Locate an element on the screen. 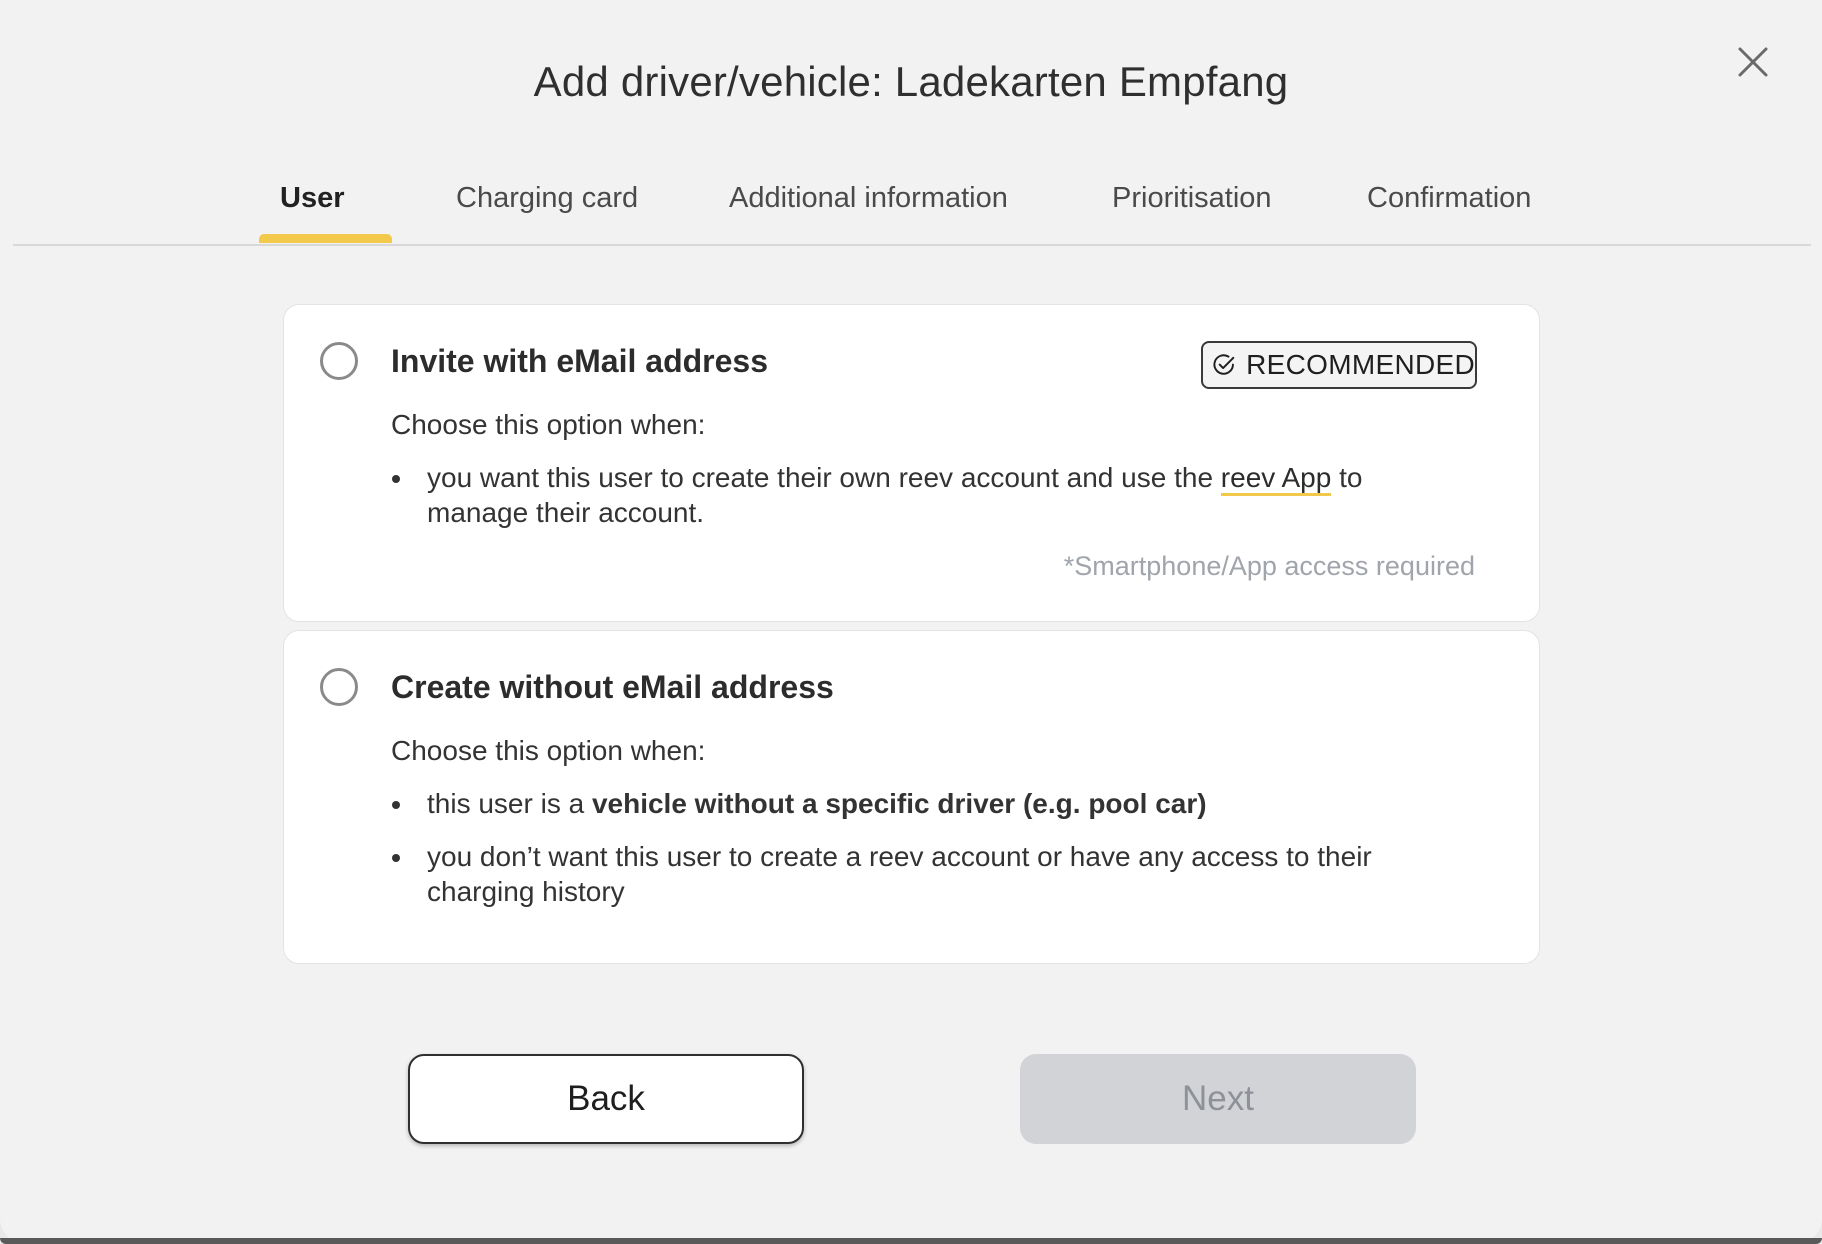  smartphone-required-note: *Smartphone/App access required is located at coordinates (1269, 566).